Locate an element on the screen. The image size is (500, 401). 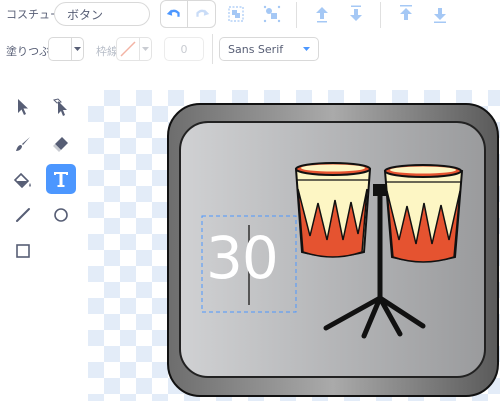
tool-reshape is located at coordinates (61, 107).